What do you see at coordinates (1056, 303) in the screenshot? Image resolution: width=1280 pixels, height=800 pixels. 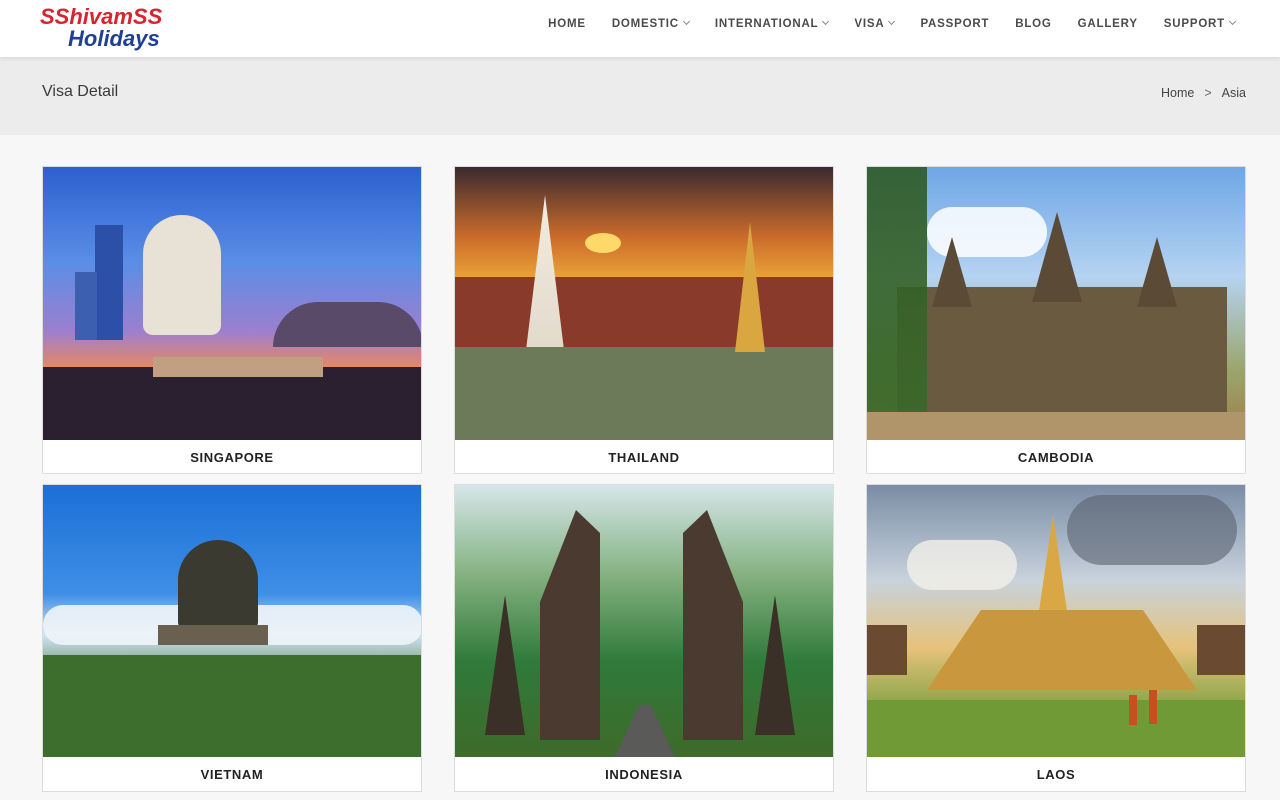 I see `country-image-cambodia` at bounding box center [1056, 303].